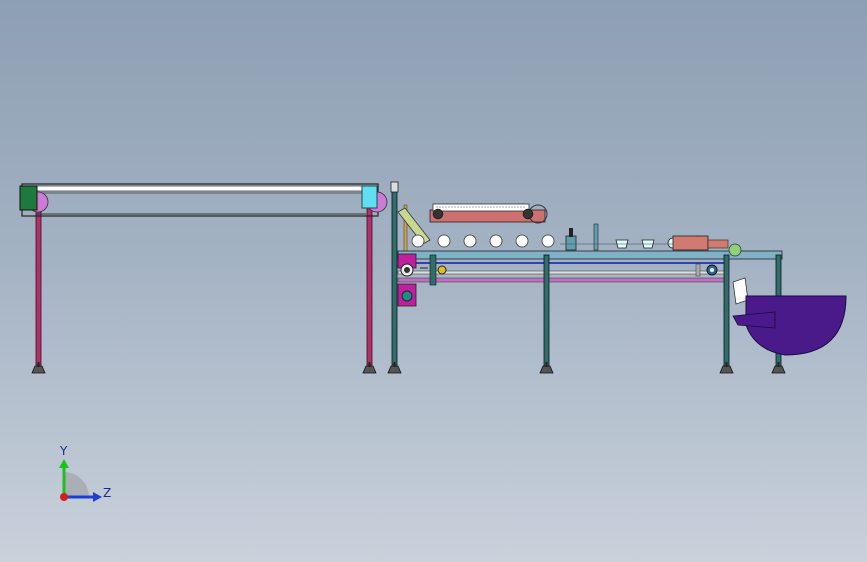 This screenshot has width=867, height=562. What do you see at coordinates (394, 277) in the screenshot?
I see `post-left` at bounding box center [394, 277].